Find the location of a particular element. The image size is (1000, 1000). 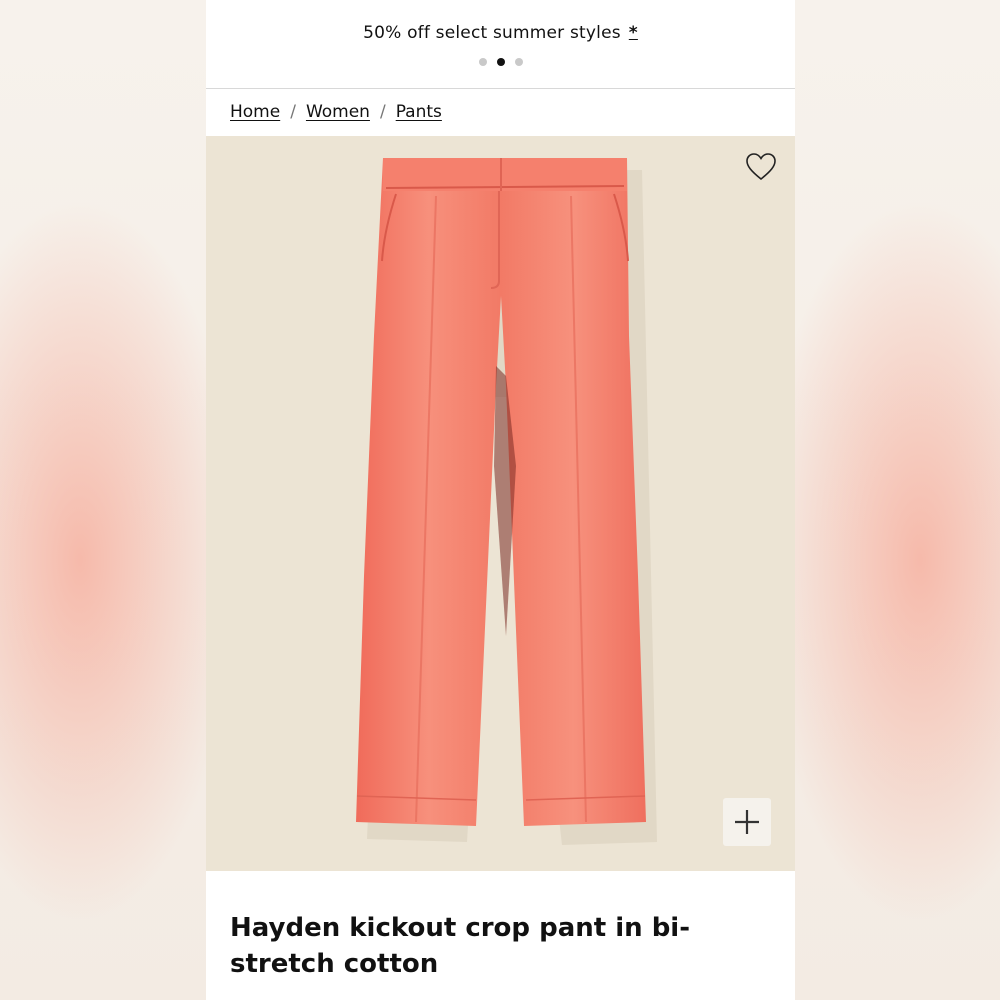

carousel-dots is located at coordinates (500, 62).